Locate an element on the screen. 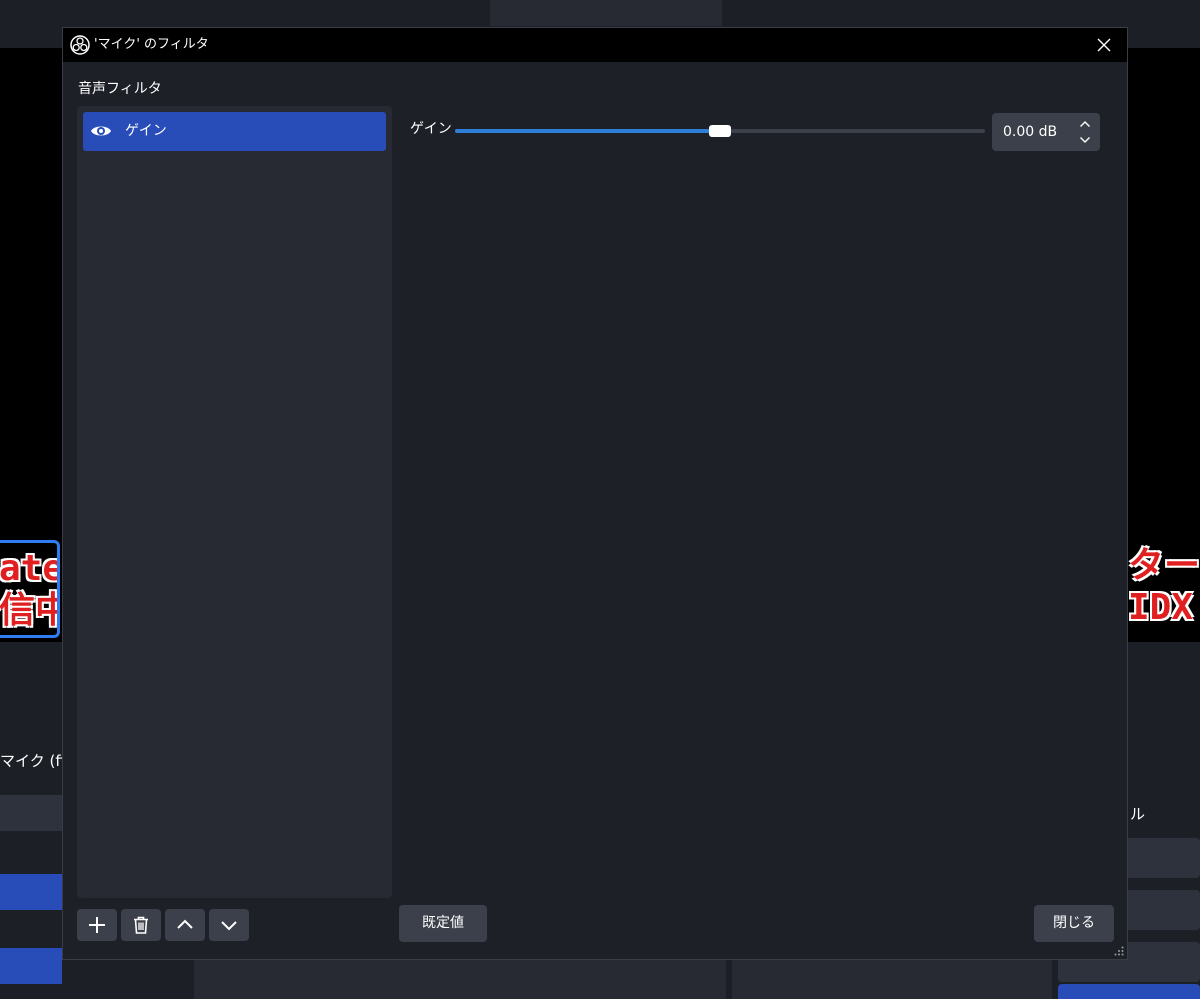 Image resolution: width=1200 pixels, height=999 pixels. gain-value: 0.00 dB is located at coordinates (1030, 132).